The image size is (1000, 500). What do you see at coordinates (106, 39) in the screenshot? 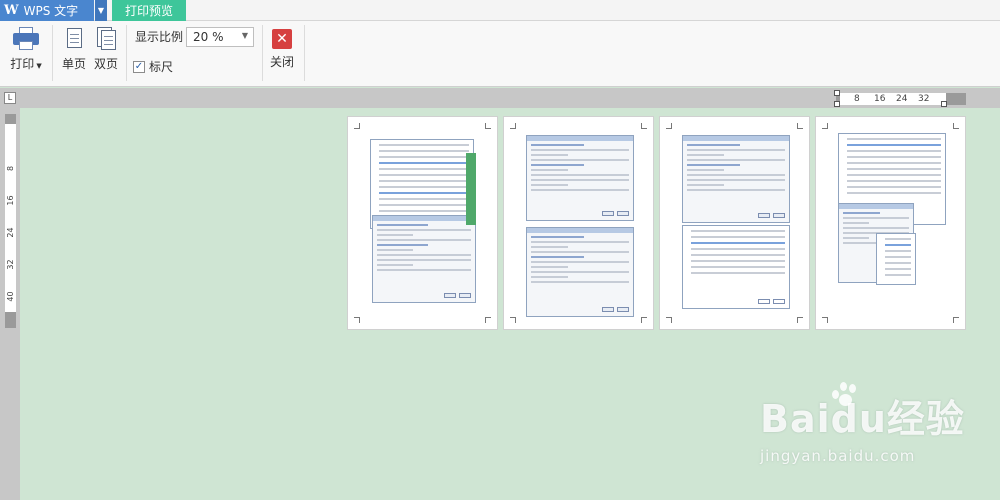
I see `double-page-icon` at bounding box center [106, 39].